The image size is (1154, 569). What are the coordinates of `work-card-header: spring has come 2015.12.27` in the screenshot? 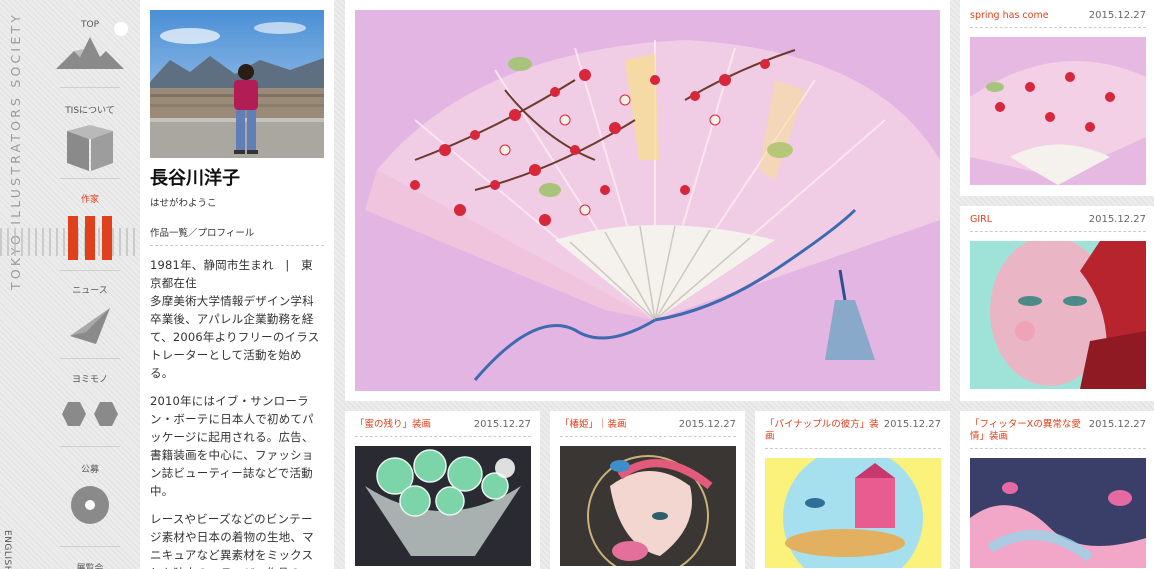 It's located at (1058, 19).